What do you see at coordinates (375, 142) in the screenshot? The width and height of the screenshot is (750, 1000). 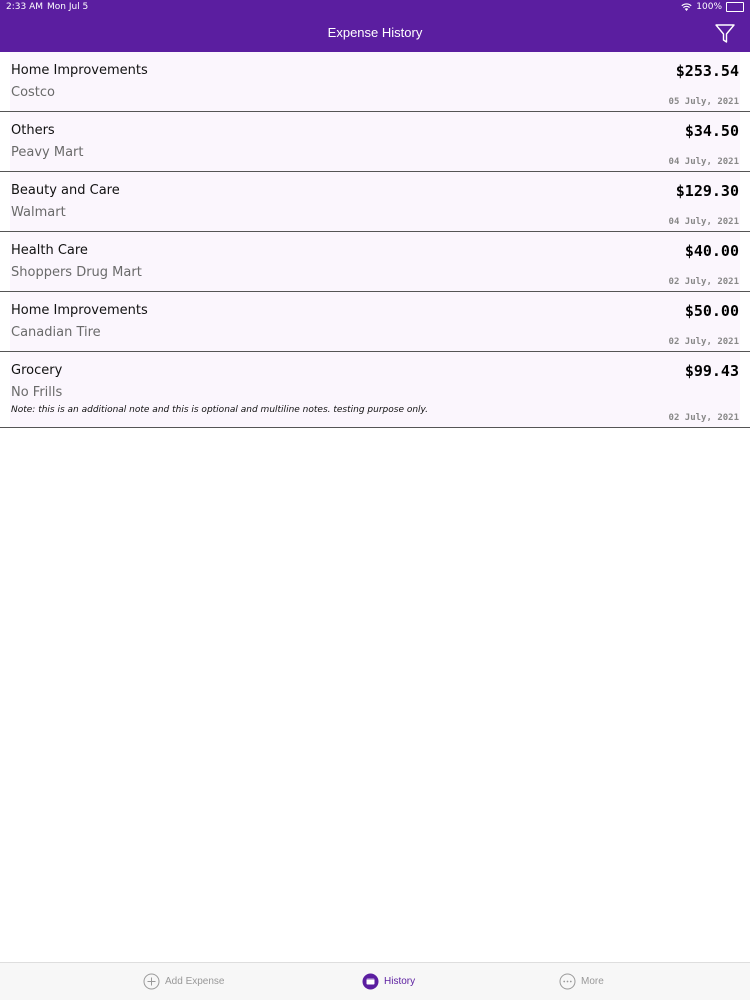 I see `expense-row: Others Peavy Mart $34.50 04 July, 2021` at bounding box center [375, 142].